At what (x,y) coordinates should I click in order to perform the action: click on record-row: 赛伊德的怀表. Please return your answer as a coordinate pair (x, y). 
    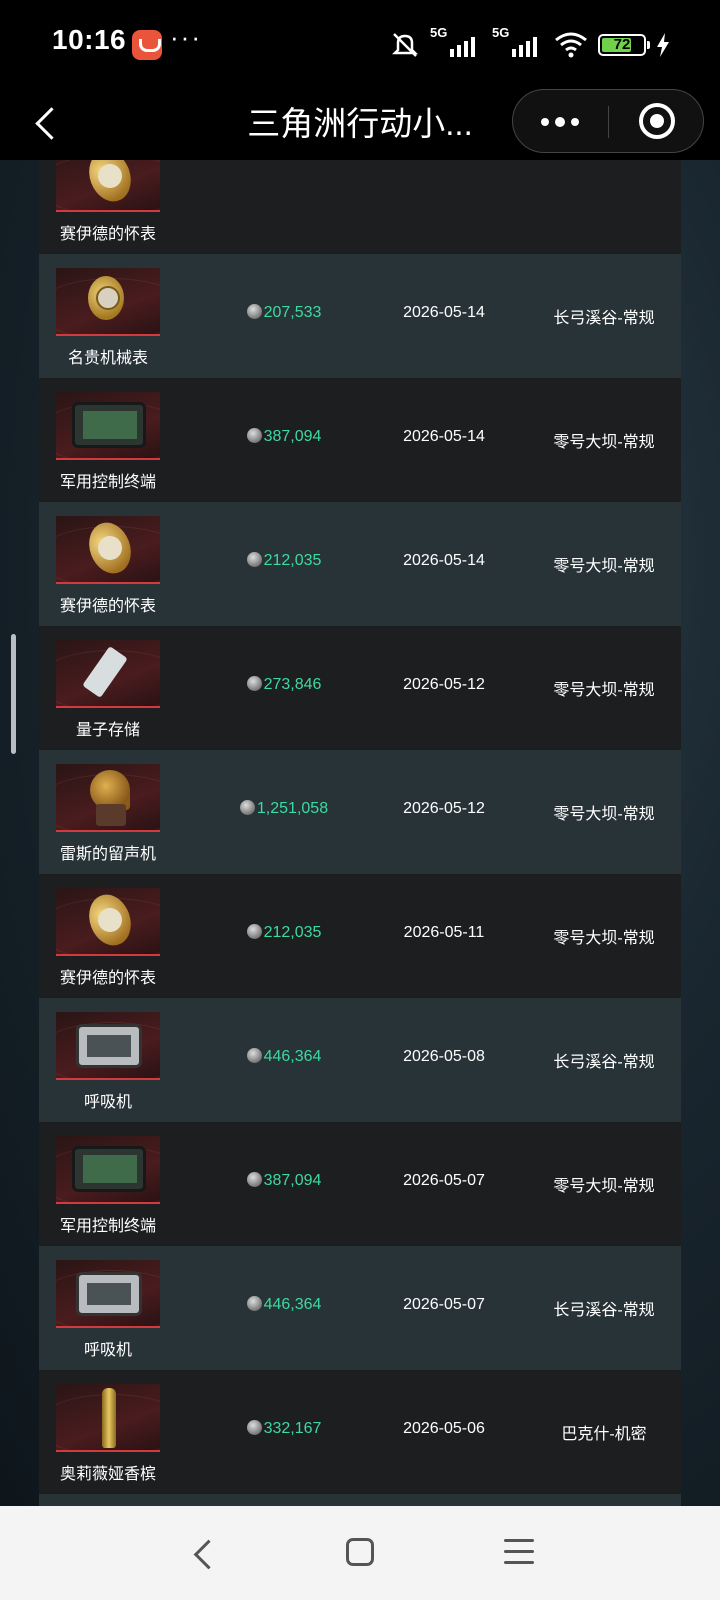
    Looking at the image, I should click on (360, 207).